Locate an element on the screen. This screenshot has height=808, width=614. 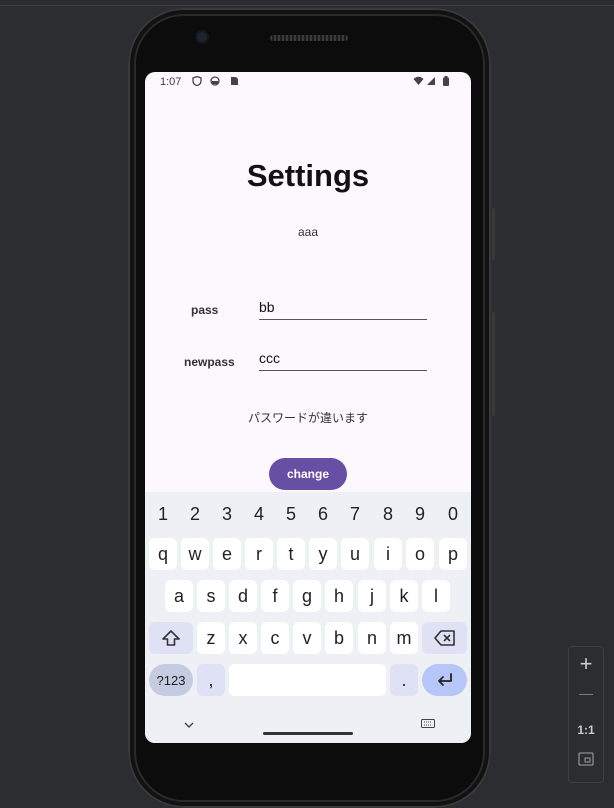
space-key is located at coordinates (307, 680).